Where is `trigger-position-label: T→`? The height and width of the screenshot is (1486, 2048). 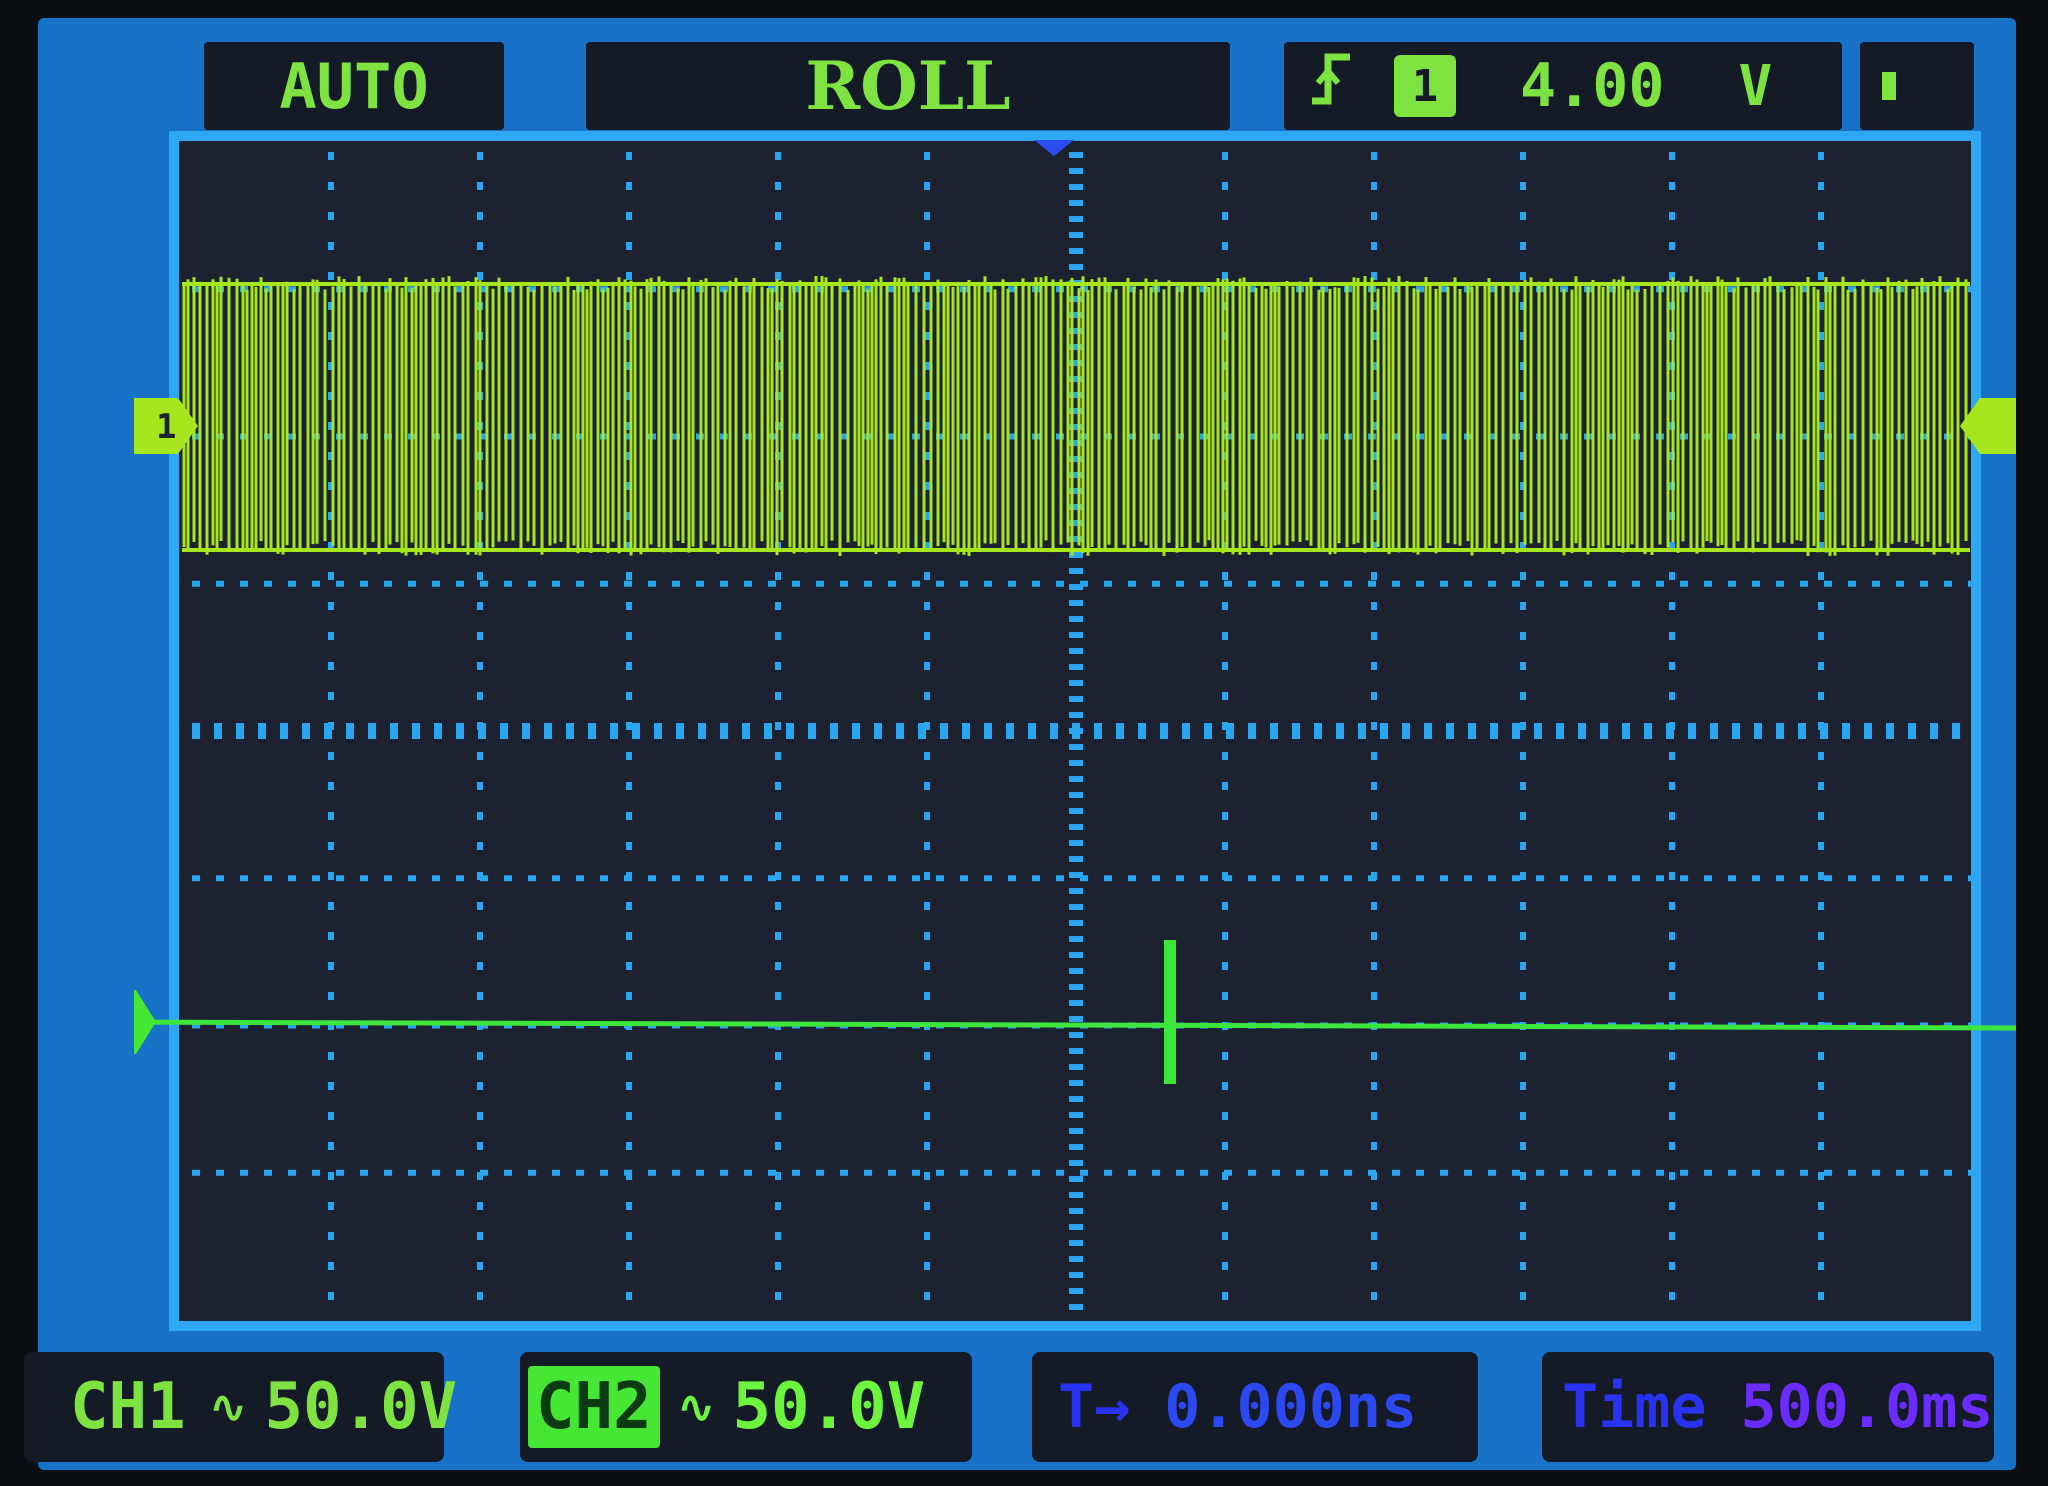
trigger-position-label: T→ is located at coordinates (1094, 1407).